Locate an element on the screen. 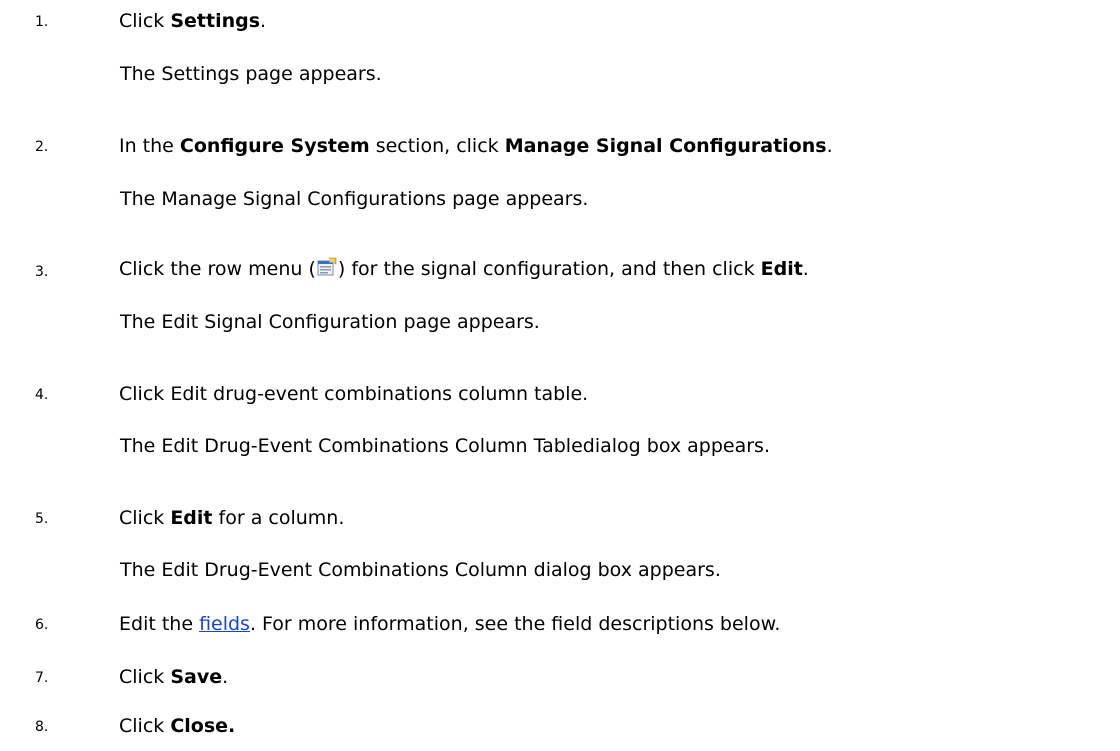 The height and width of the screenshot is (751, 1120). step-number: 8. is located at coordinates (42, 727).